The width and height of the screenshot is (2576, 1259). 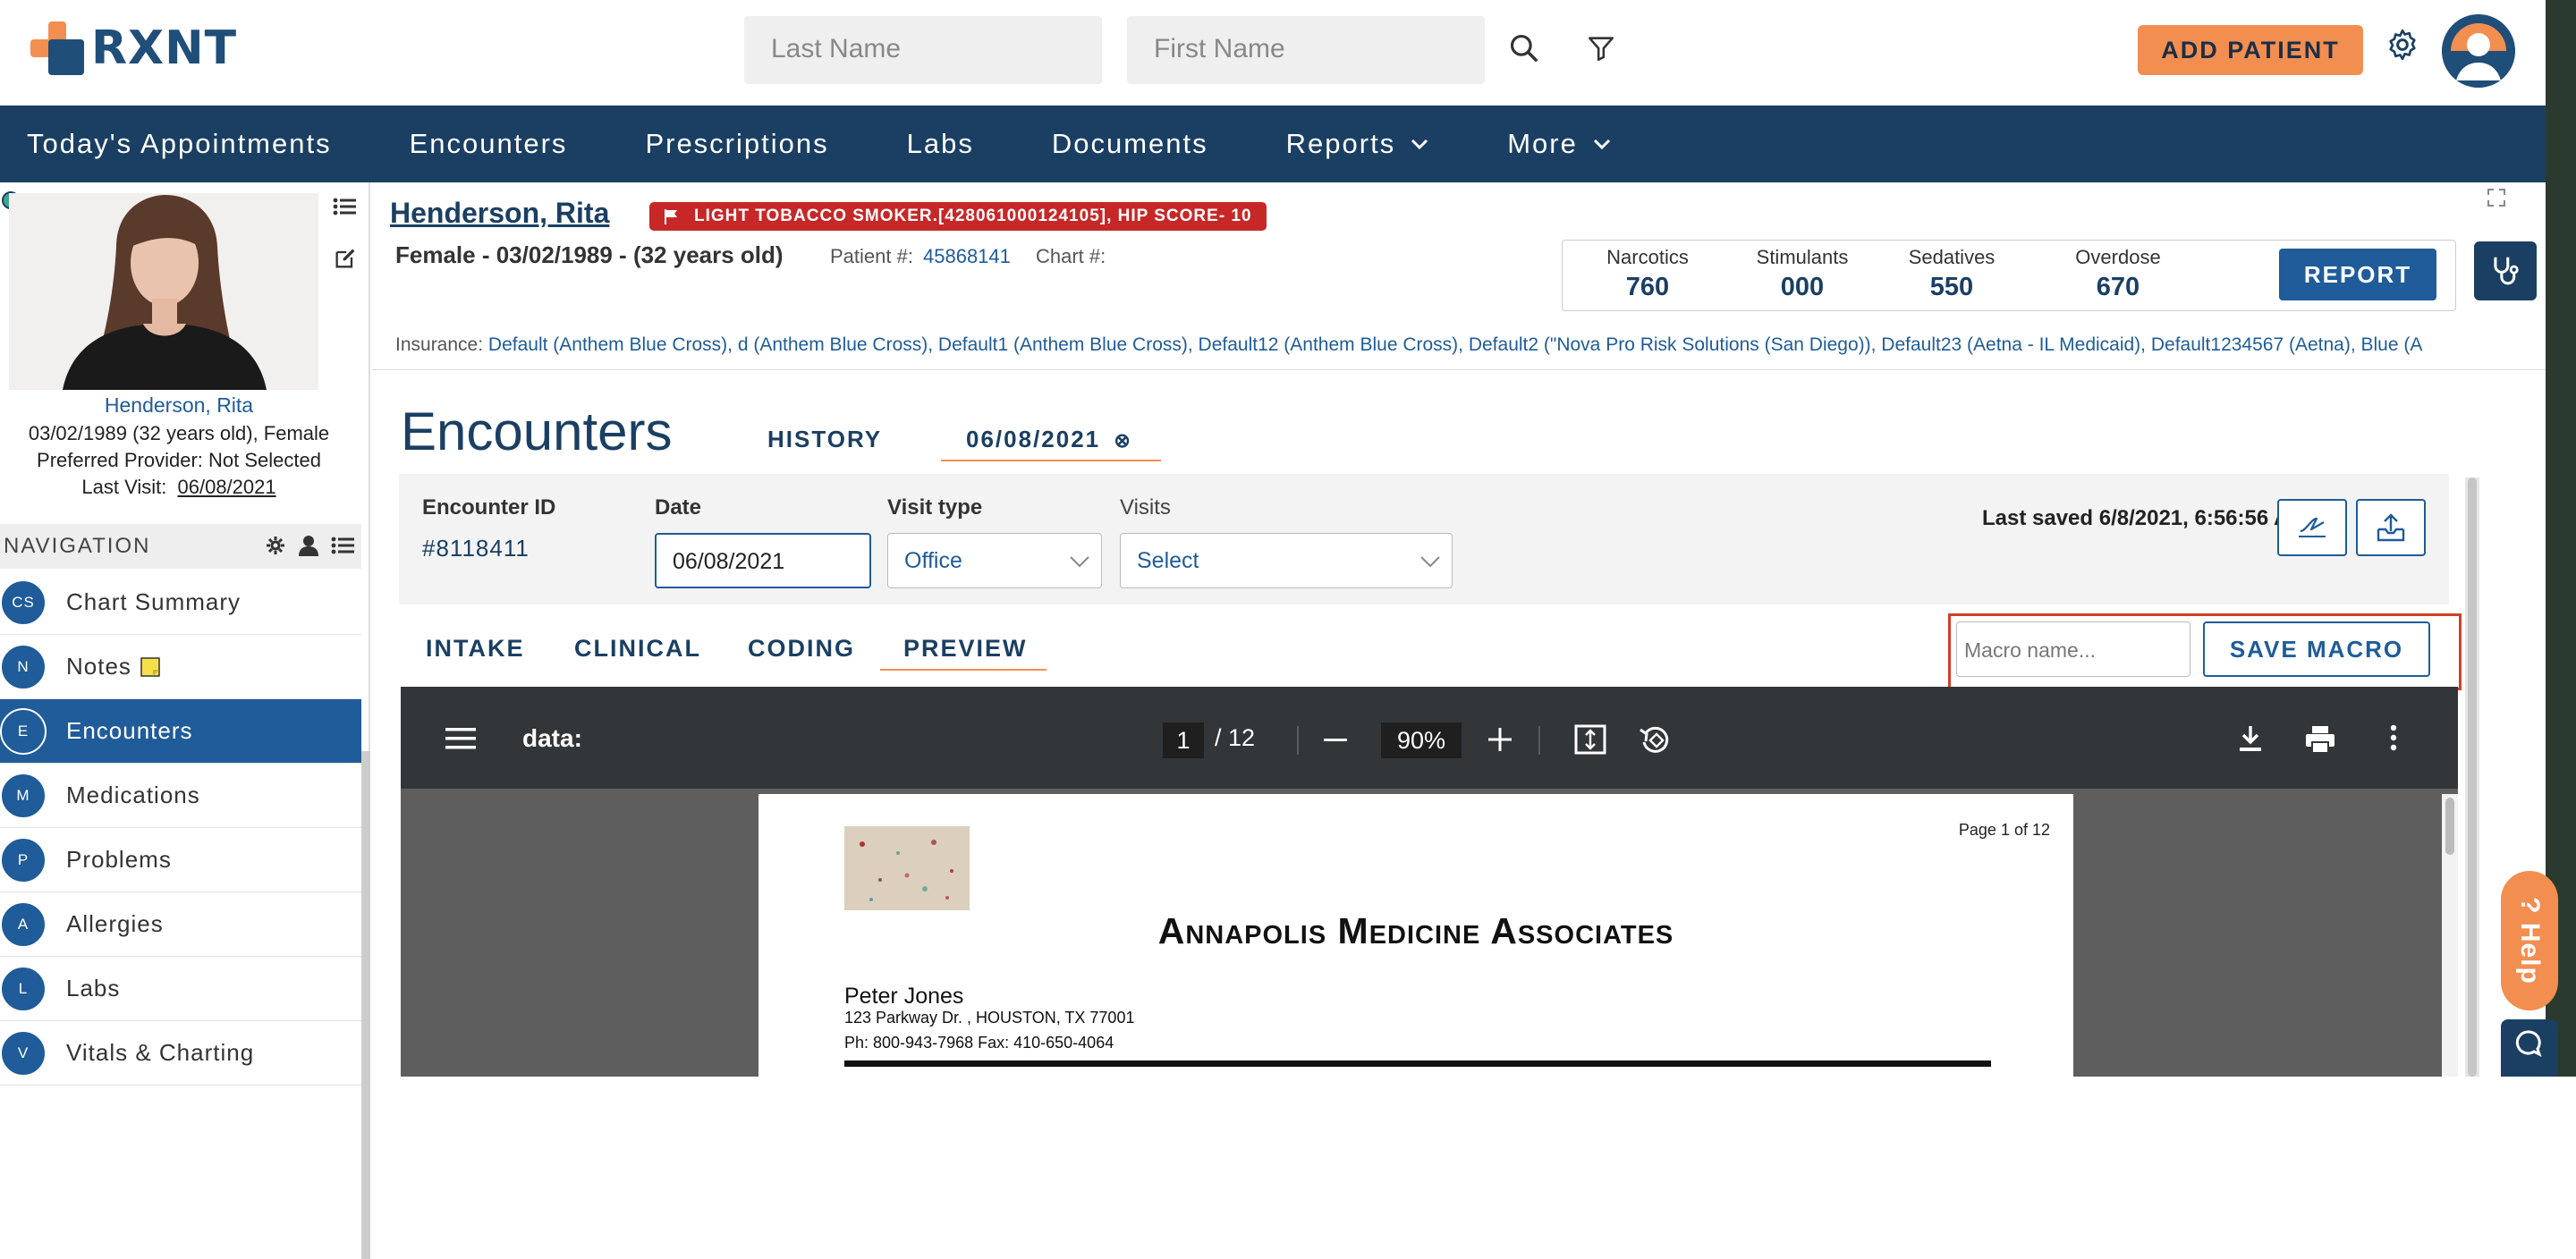 What do you see at coordinates (1335, 740) in the screenshot?
I see `zoom-out-icon` at bounding box center [1335, 740].